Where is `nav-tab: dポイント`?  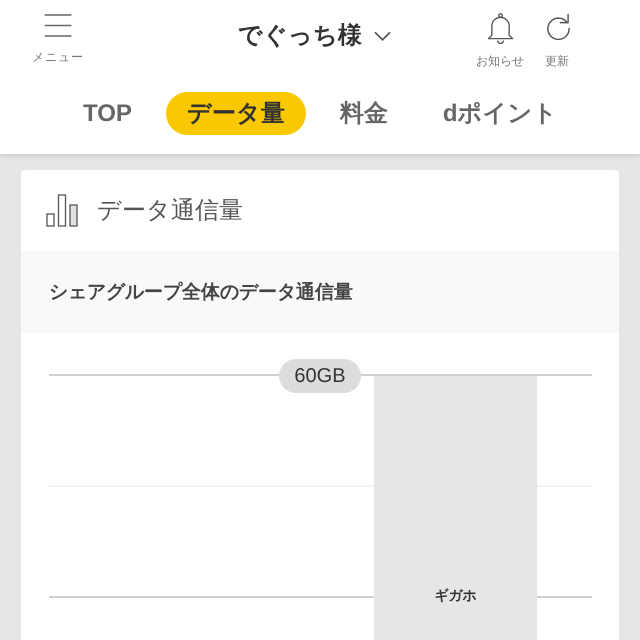
nav-tab: dポイント is located at coordinates (500, 113).